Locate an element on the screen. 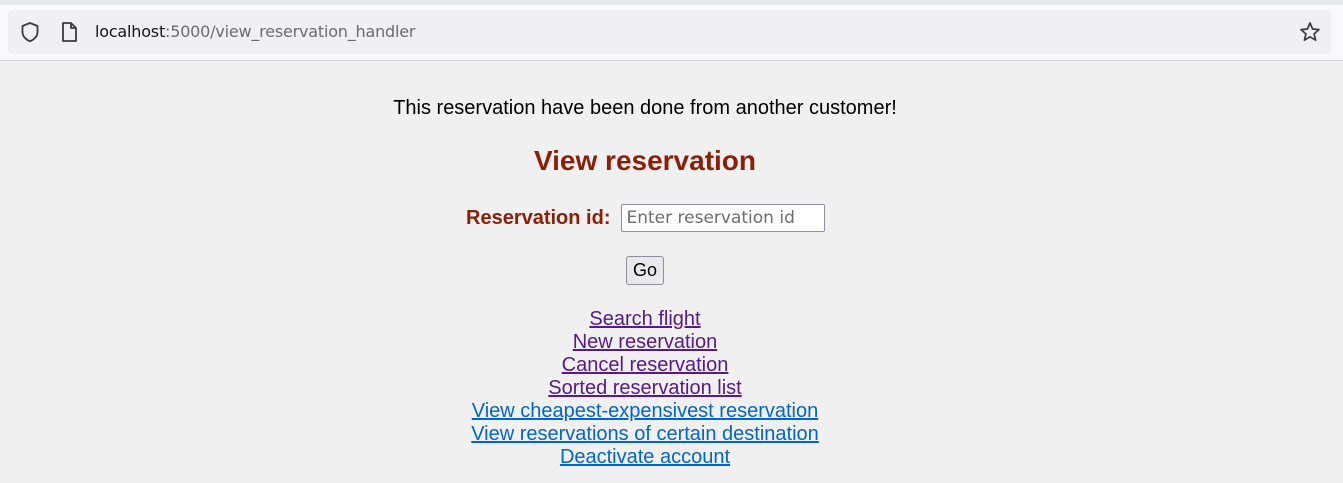 Image resolution: width=1343 pixels, height=483 pixels. link-search-flight: Search flight is located at coordinates (644, 319).